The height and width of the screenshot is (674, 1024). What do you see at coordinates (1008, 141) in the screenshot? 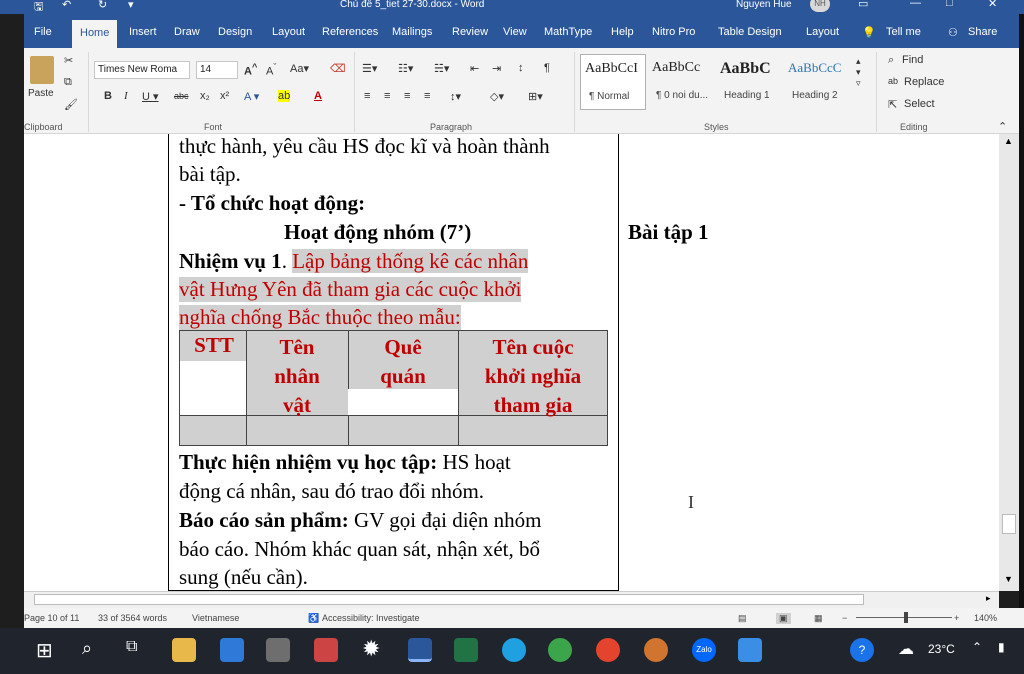
I see `scroll-up-icon: ▲` at bounding box center [1008, 141].